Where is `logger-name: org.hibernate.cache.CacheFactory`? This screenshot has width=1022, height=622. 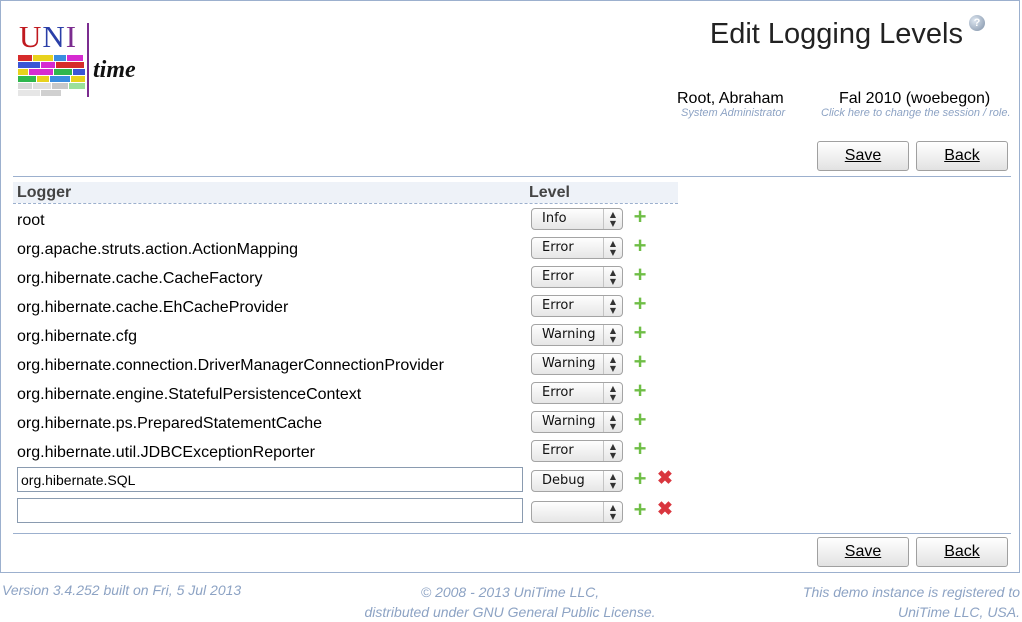 logger-name: org.hibernate.cache.CacheFactory is located at coordinates (140, 278).